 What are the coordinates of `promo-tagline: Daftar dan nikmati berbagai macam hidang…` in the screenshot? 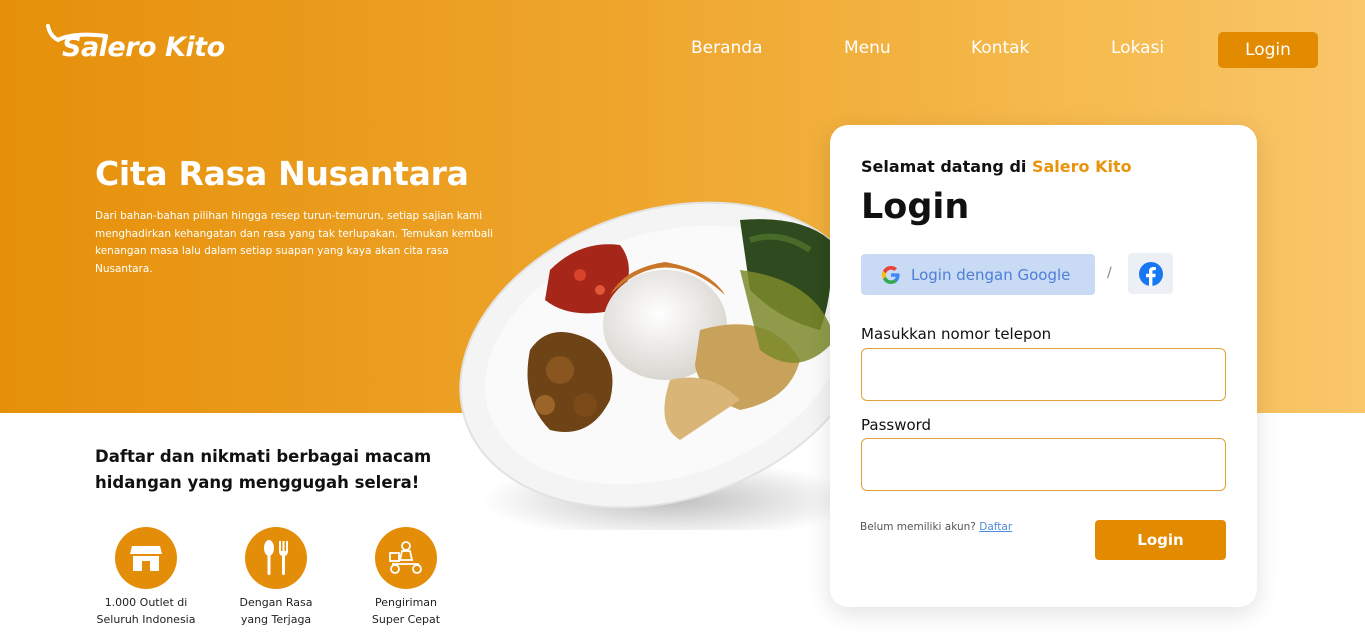 It's located at (263, 469).